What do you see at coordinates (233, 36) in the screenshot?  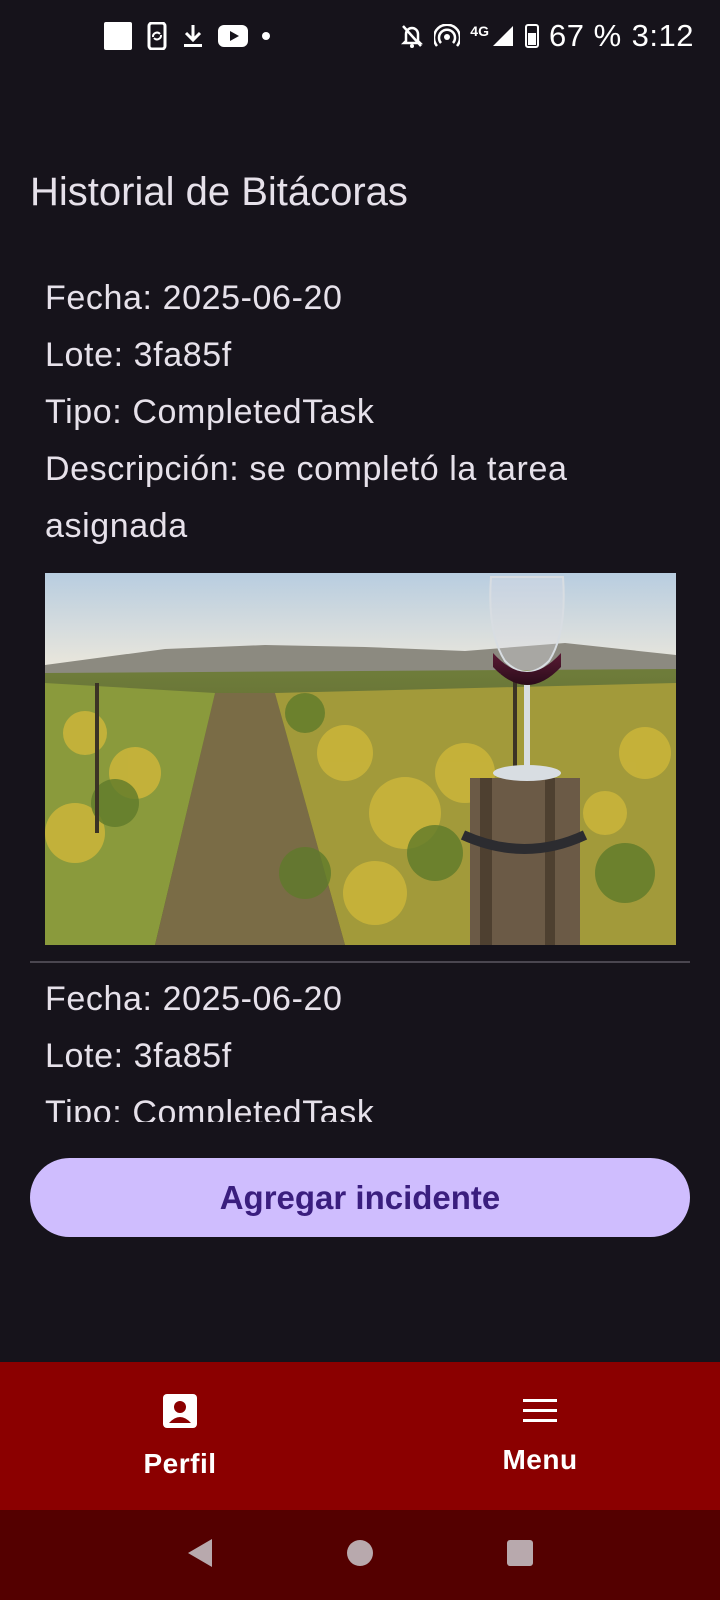 I see `youtube-icon` at bounding box center [233, 36].